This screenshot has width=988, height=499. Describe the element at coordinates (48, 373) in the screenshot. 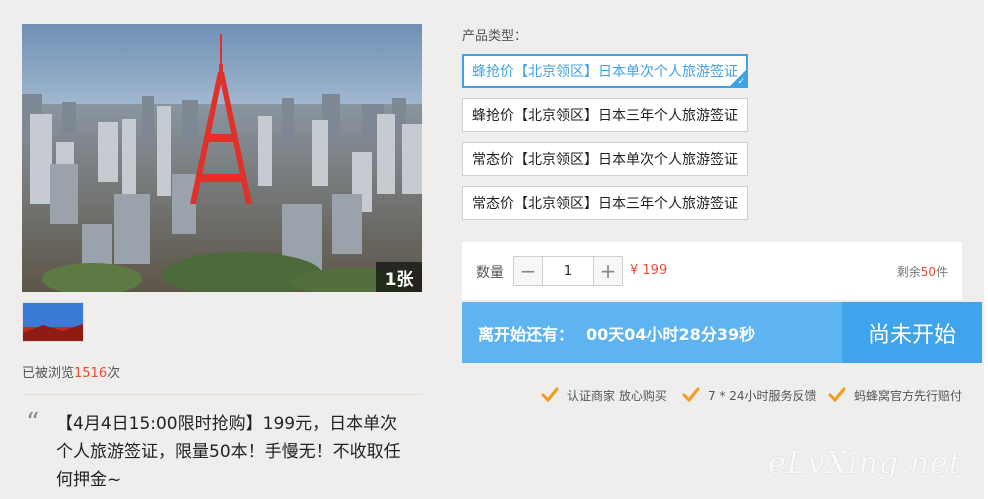

I see `view-count-prefix: 已被浏览` at that location.